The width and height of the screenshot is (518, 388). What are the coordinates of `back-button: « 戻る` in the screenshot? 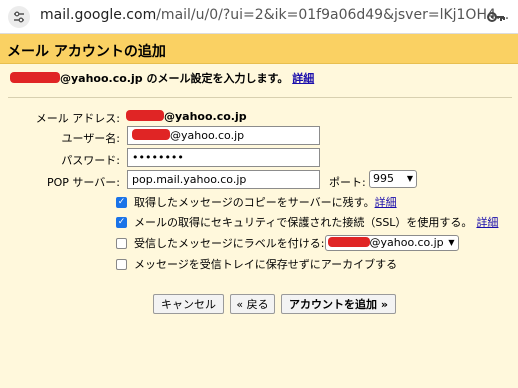 It's located at (252, 304).